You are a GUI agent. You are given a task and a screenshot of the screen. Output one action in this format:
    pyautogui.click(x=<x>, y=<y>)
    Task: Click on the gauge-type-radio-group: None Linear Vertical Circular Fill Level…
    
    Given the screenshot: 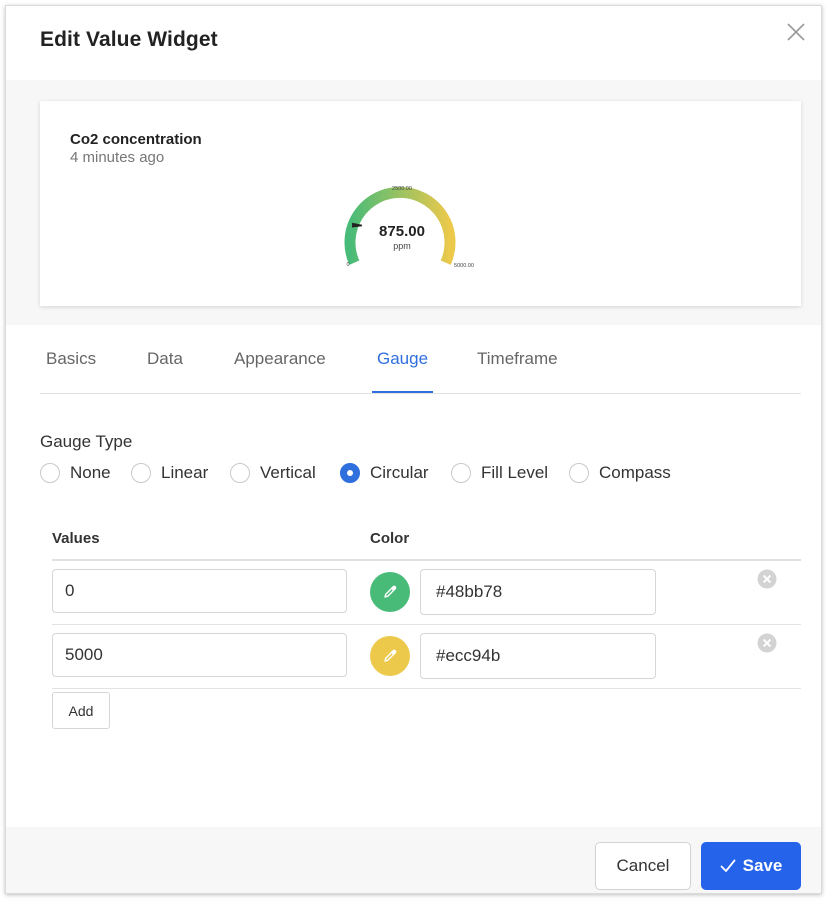 What is the action you would take?
    pyautogui.click(x=390, y=475)
    